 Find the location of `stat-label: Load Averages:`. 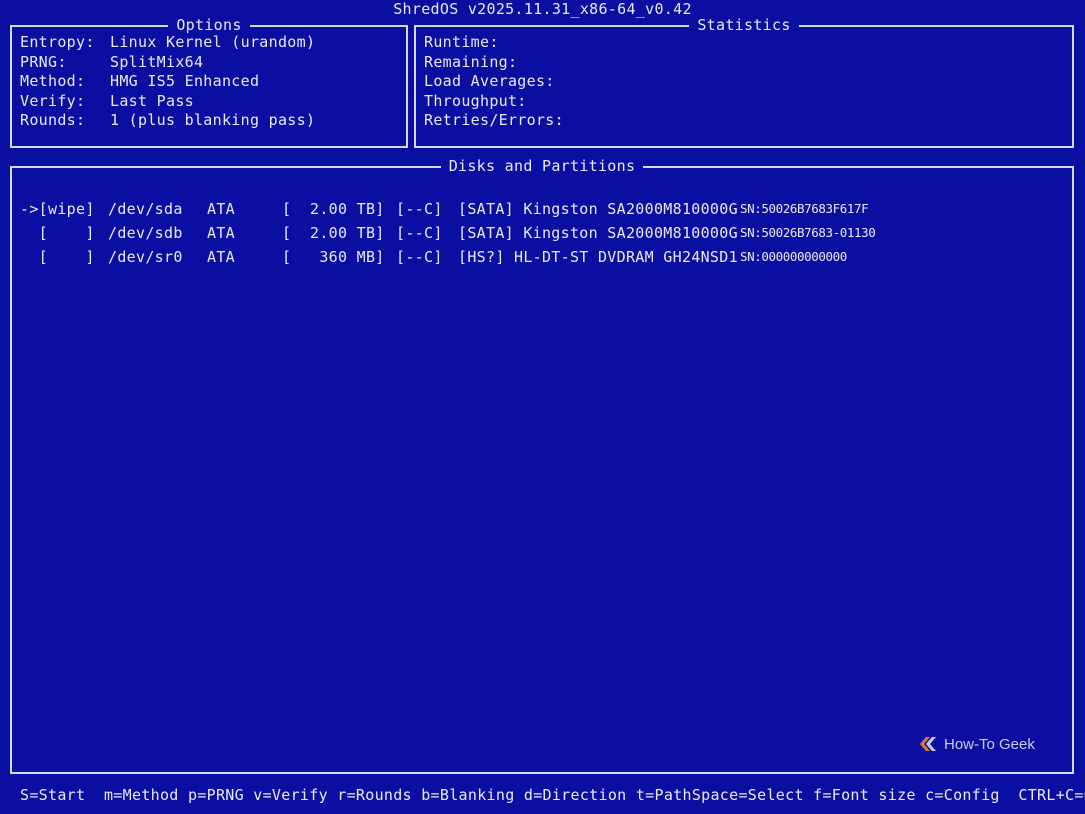

stat-label: Load Averages: is located at coordinates (489, 81).